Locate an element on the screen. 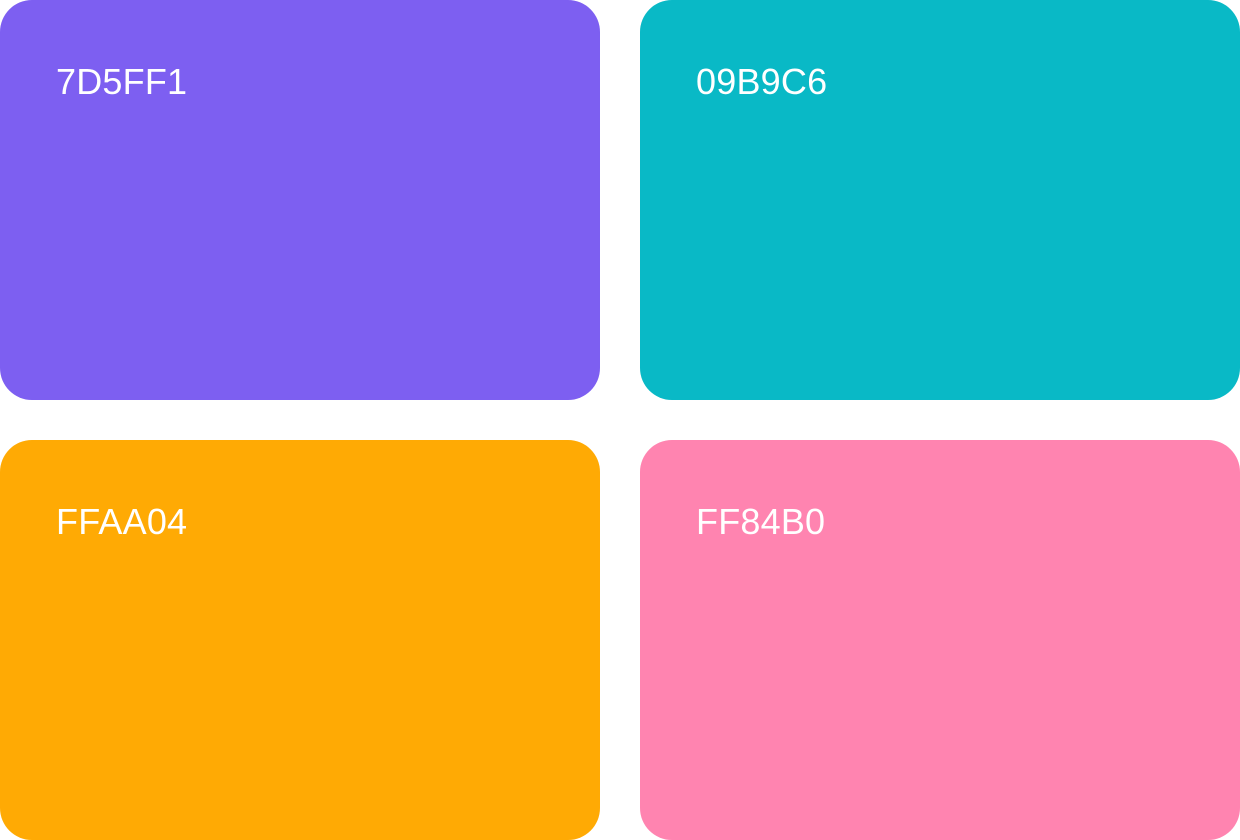 The height and width of the screenshot is (840, 1240). swatch-hex-label: 7D5FF1 is located at coordinates (122, 81).